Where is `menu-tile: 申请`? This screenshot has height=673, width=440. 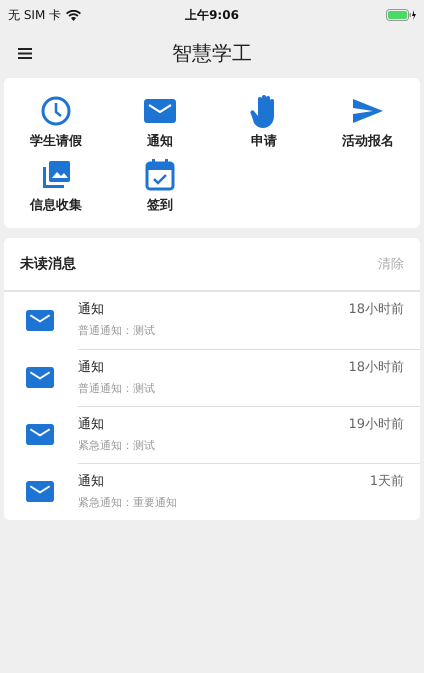 menu-tile: 申请 is located at coordinates (264, 122).